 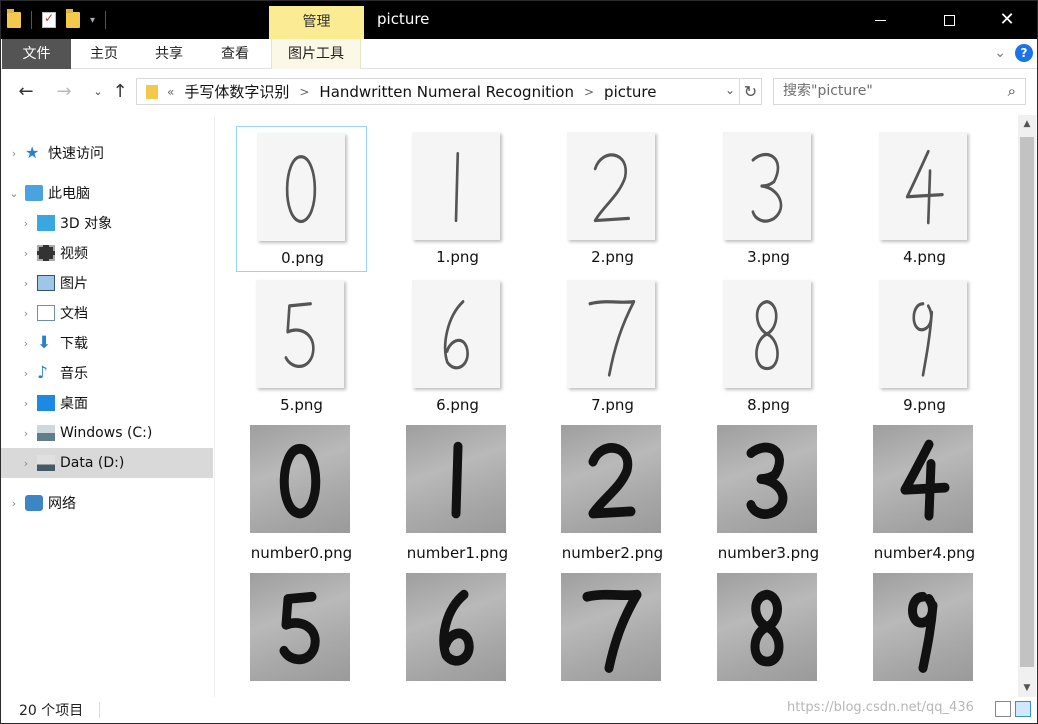 I want to click on tab-file: 文件, so click(x=36, y=54).